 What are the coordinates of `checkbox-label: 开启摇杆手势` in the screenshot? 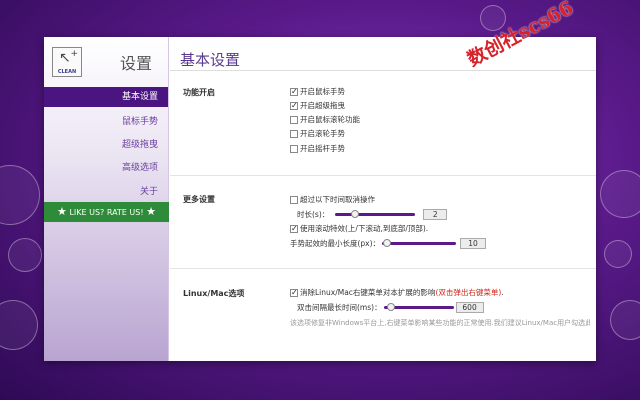 It's located at (322, 148).